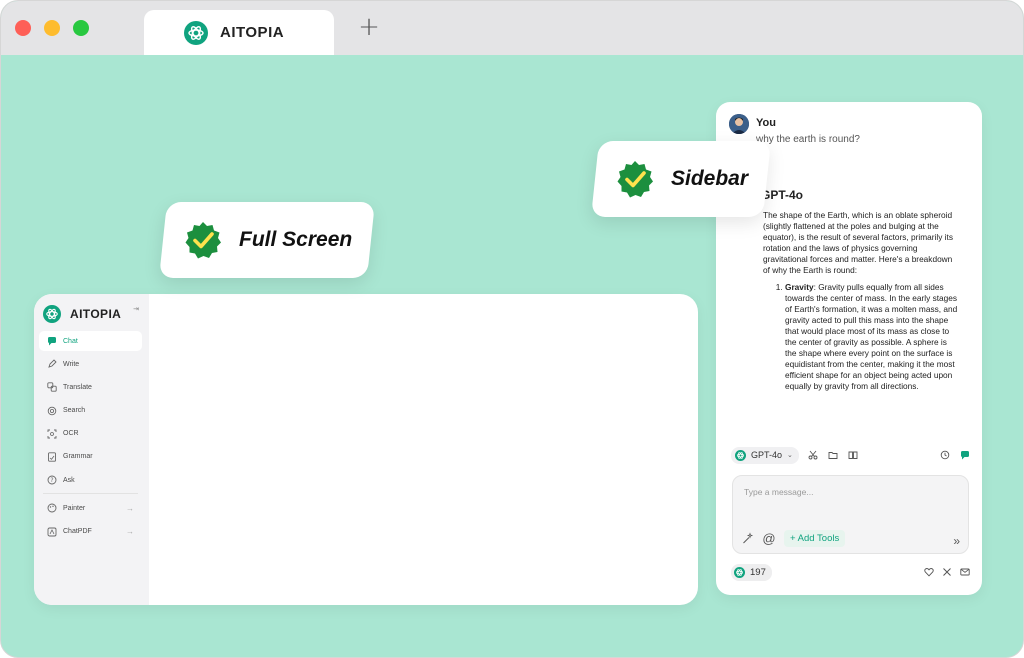  Describe the element at coordinates (52, 410) in the screenshot. I see `search-icon` at that location.